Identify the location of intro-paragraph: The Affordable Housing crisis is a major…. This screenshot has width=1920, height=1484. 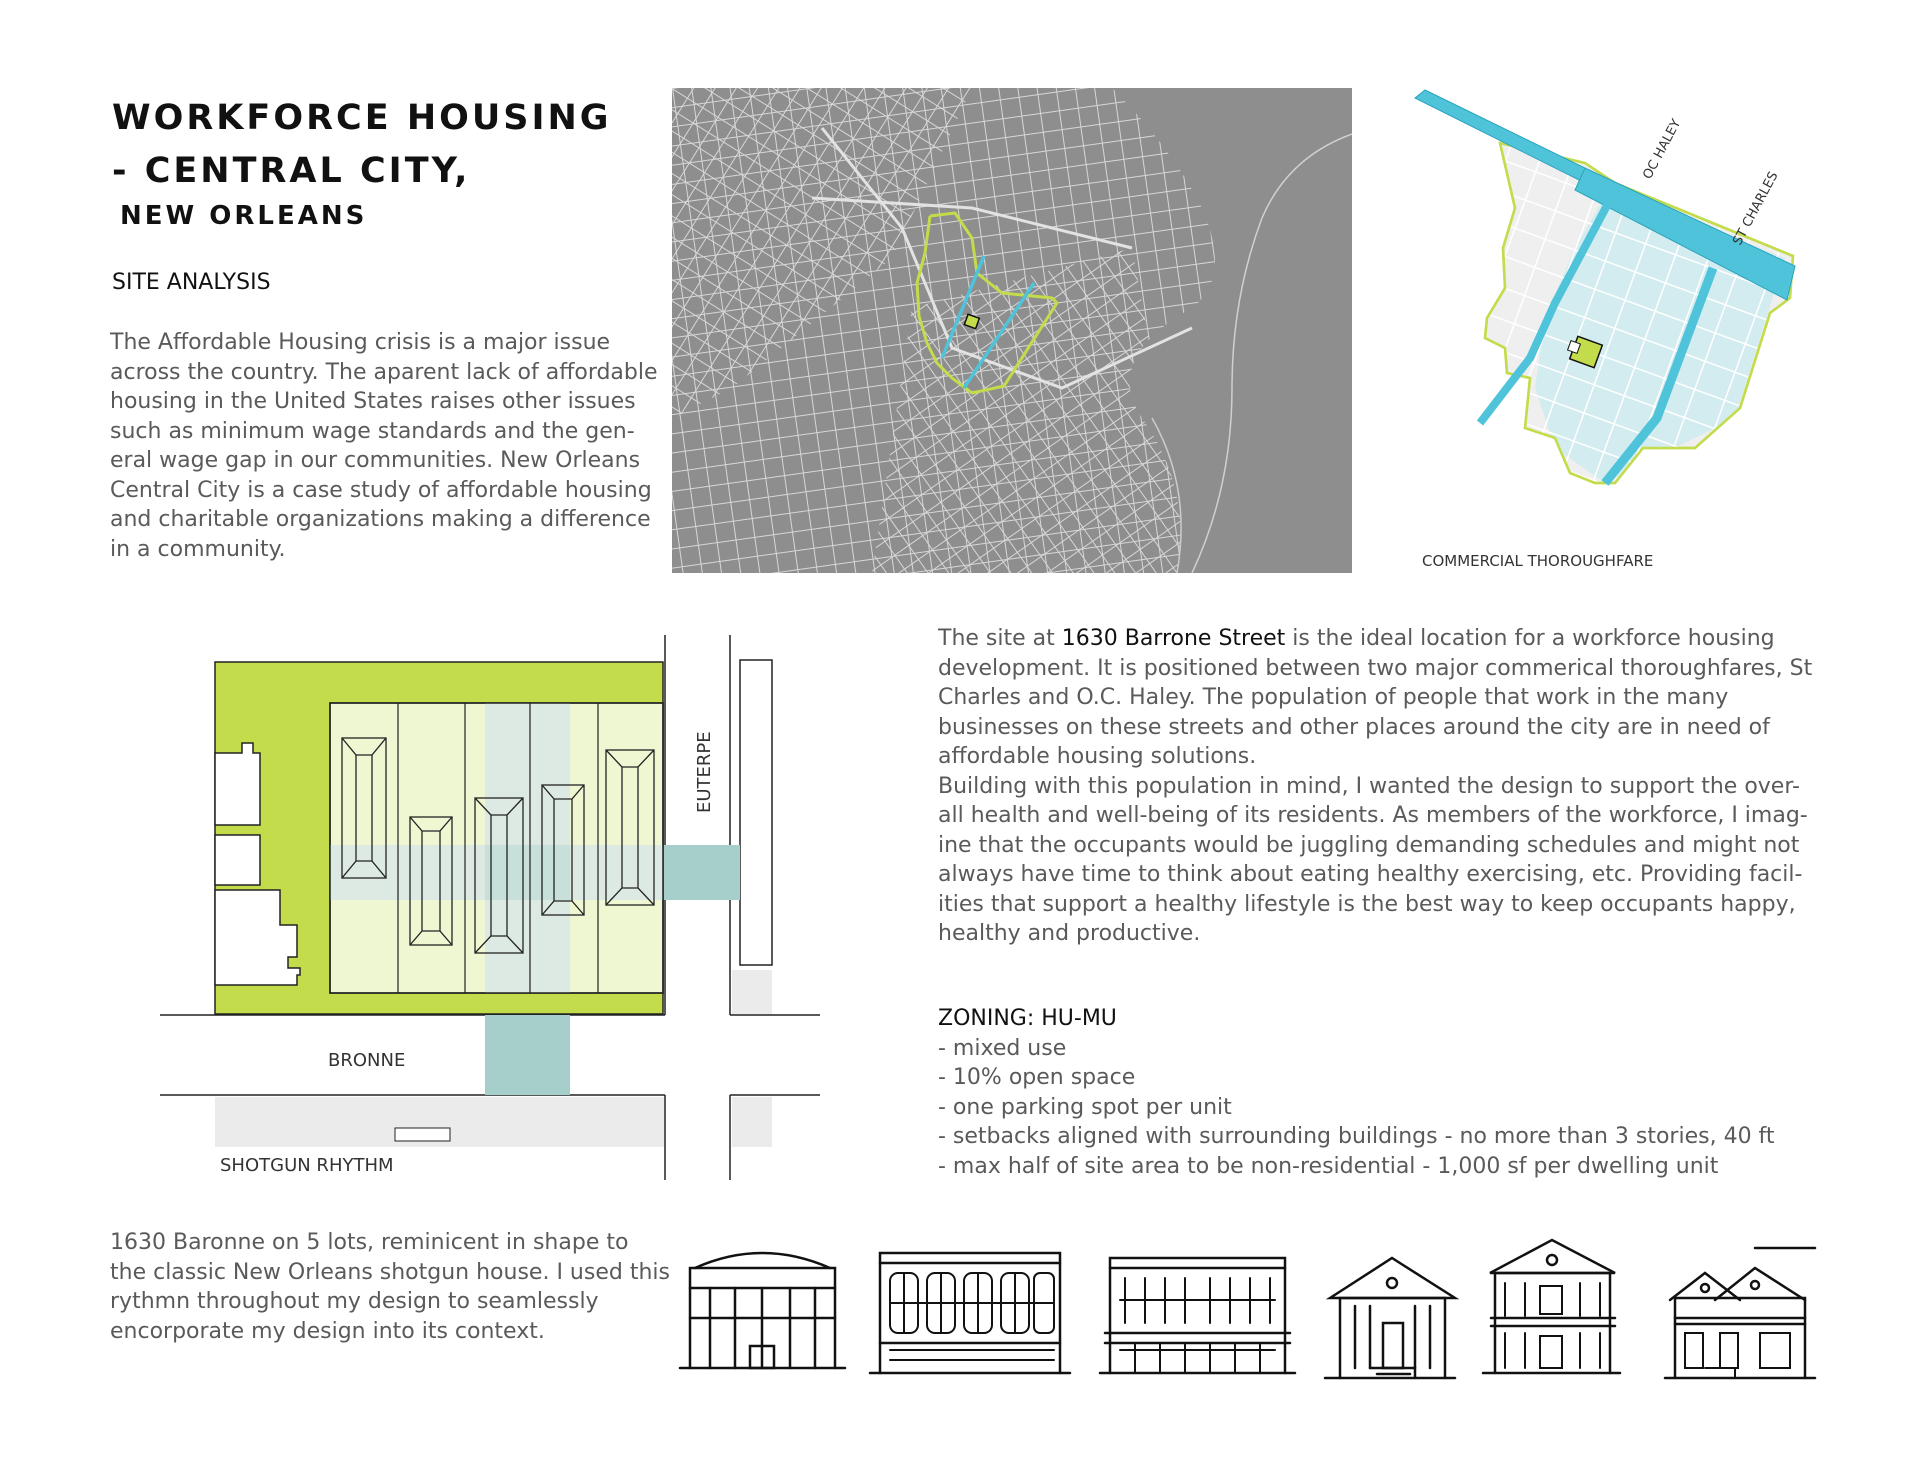
(384, 446).